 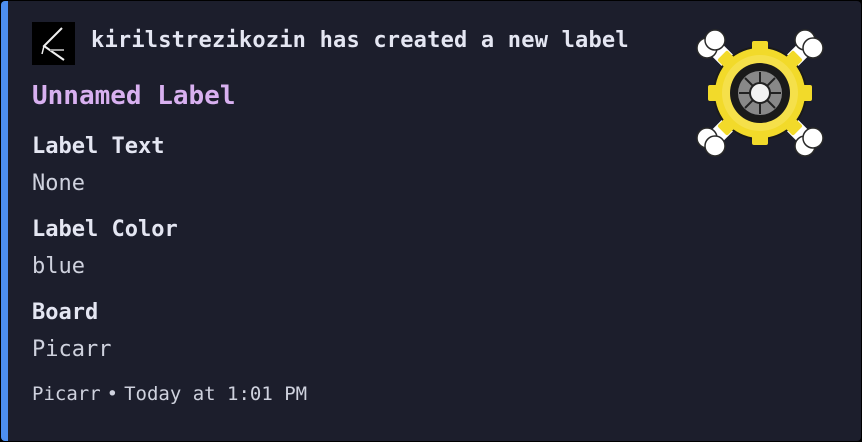 What do you see at coordinates (4, 221) in the screenshot?
I see `embed-accent-bar` at bounding box center [4, 221].